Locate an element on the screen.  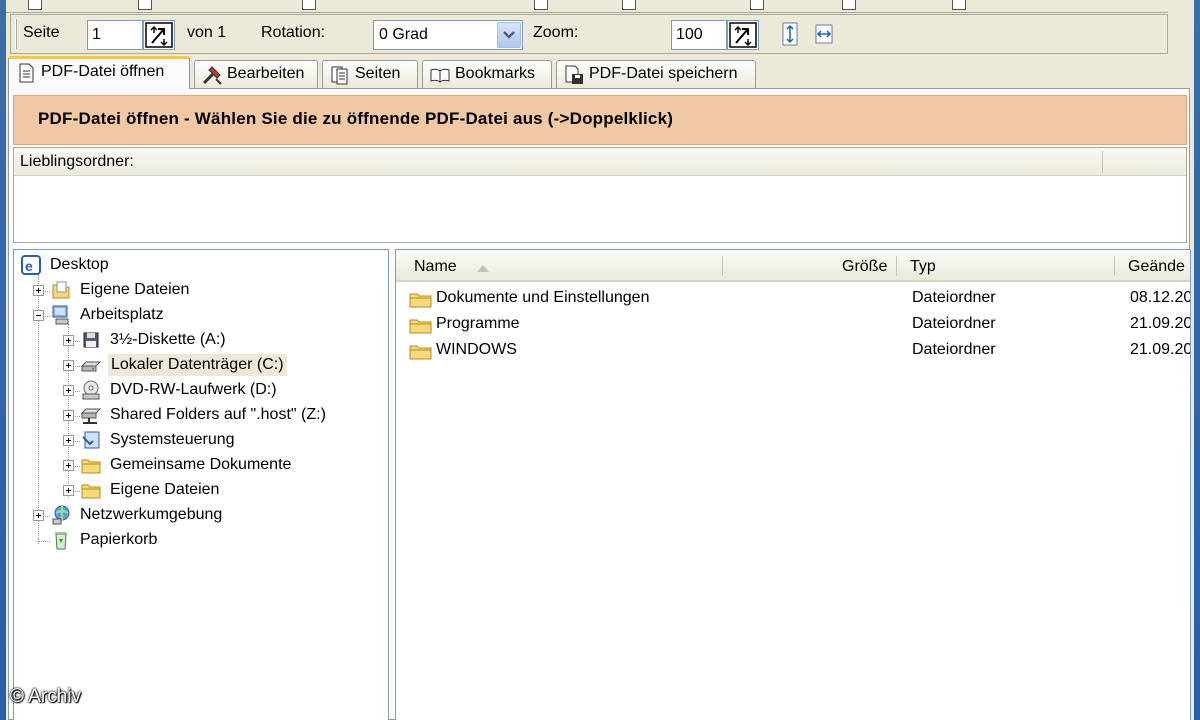
zoom-input: 100 is located at coordinates (699, 35).